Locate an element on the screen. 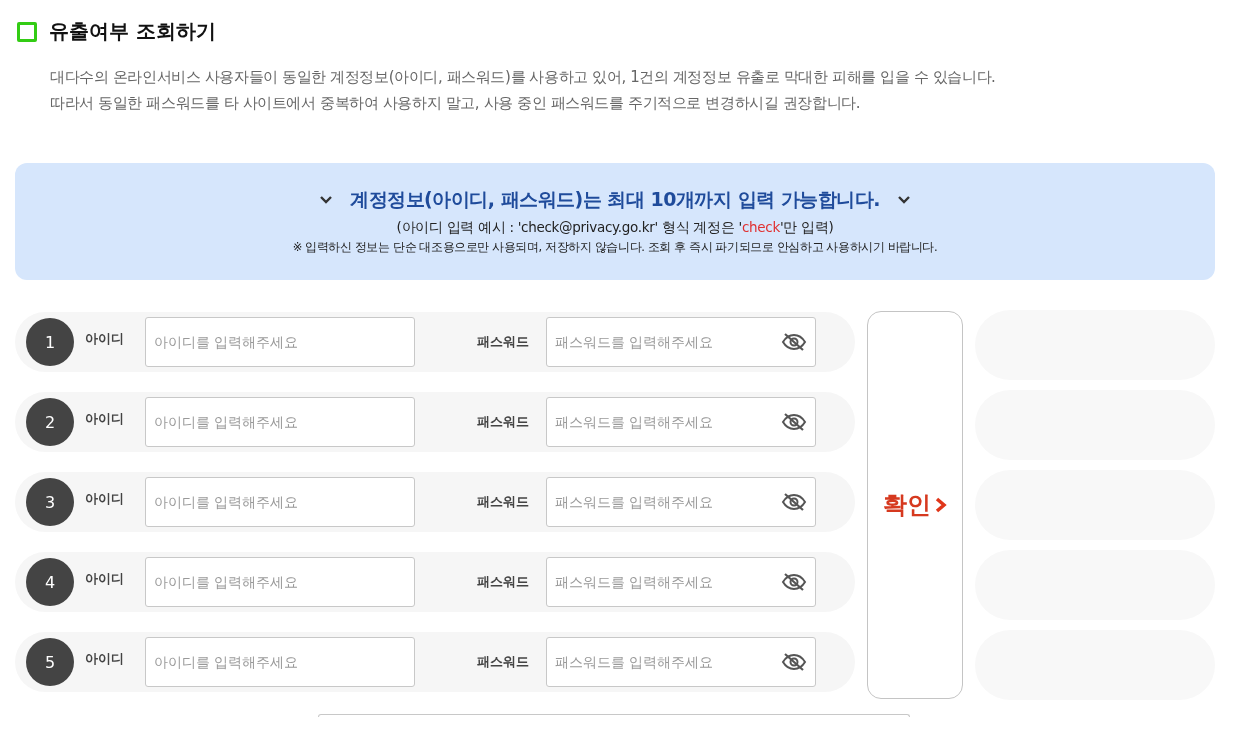 Image resolution: width=1241 pixels, height=729 pixels. description-text: 대다수의 온라인서비스 사용자들이 동일한 계정정보(아이디, 패스워드)를 사용하고 있어, 1건의 계정정보 유출로 막대한 피해를 입을 수 있습니다. is located at coordinates (523, 77).